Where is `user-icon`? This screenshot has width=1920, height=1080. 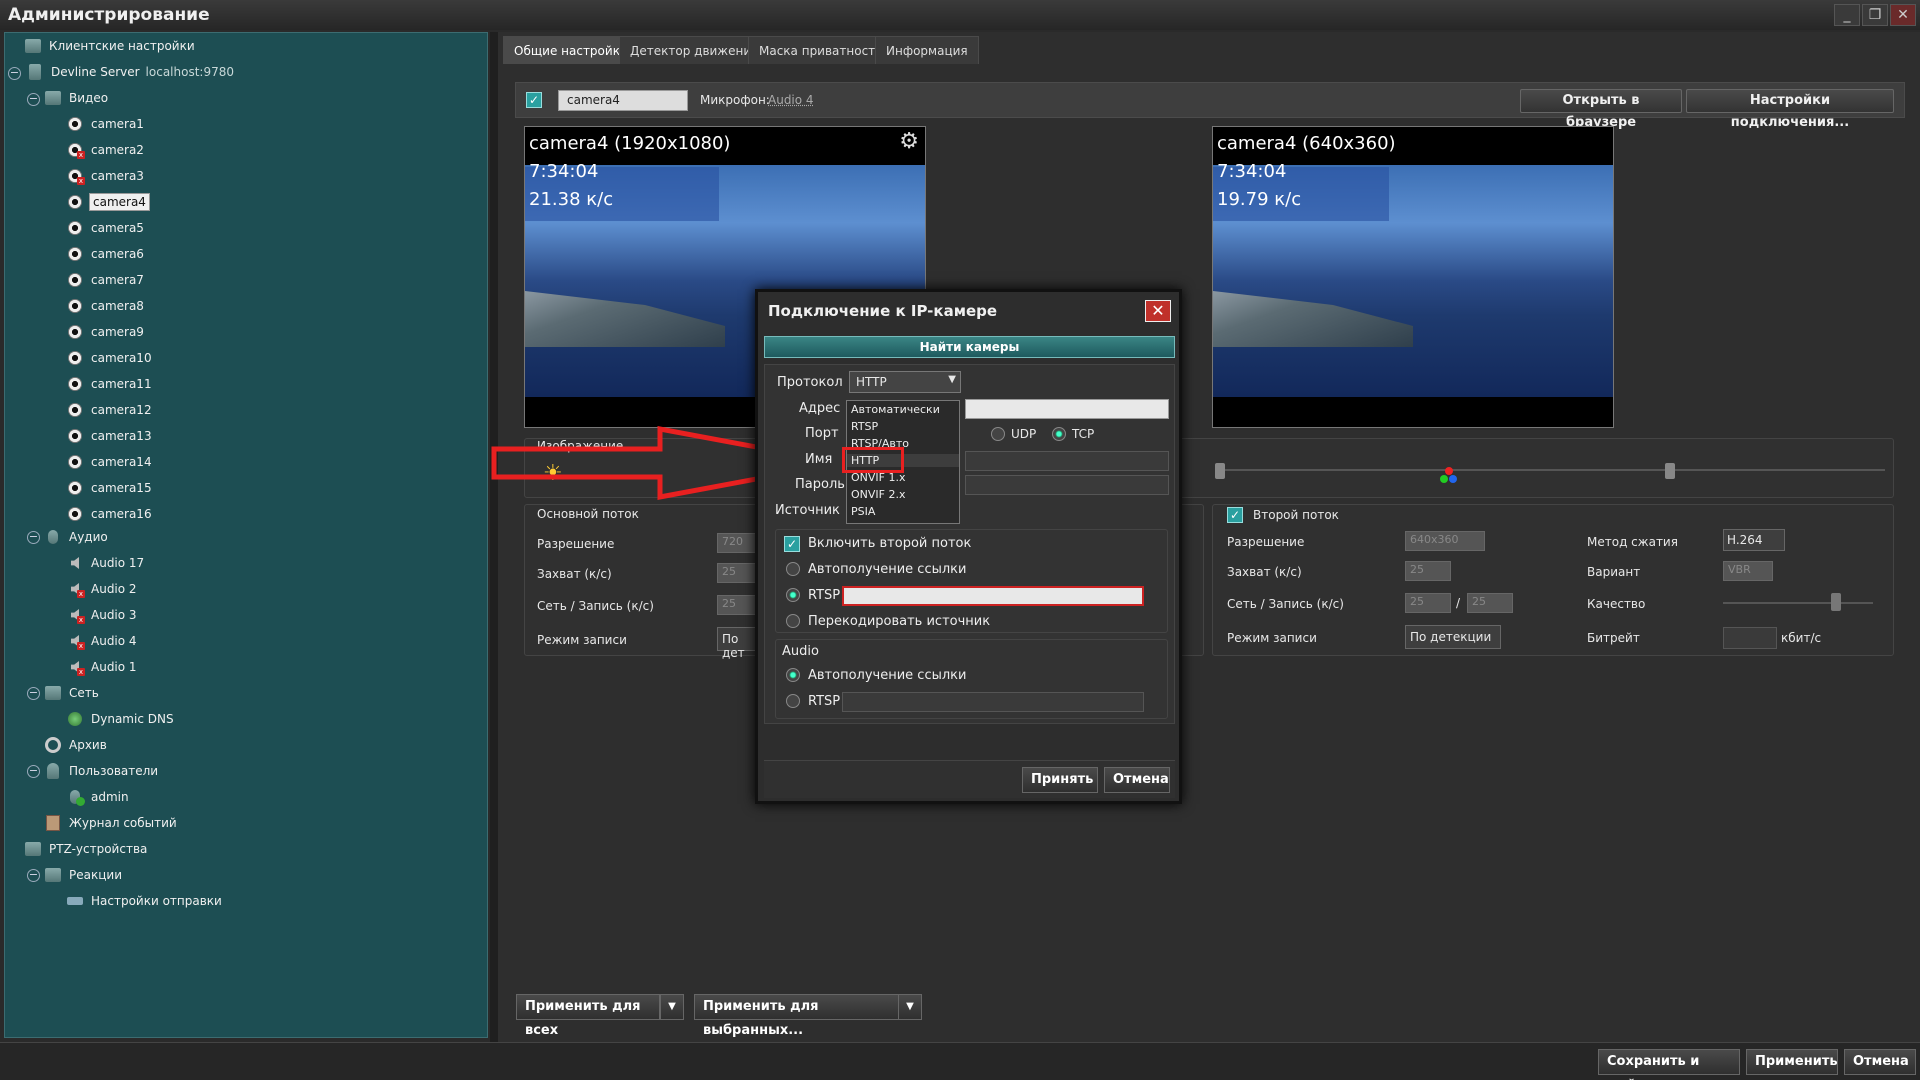 user-icon is located at coordinates (75, 797).